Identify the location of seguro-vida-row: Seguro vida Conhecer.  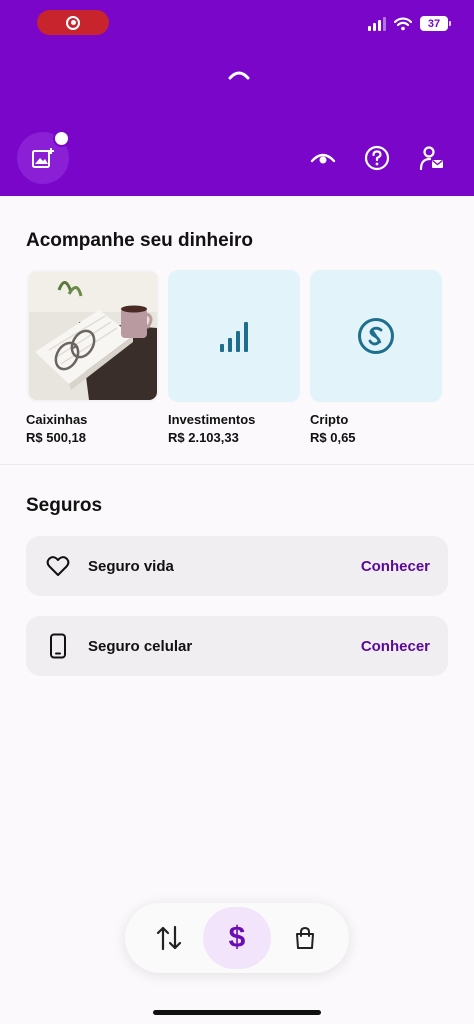
(237, 566).